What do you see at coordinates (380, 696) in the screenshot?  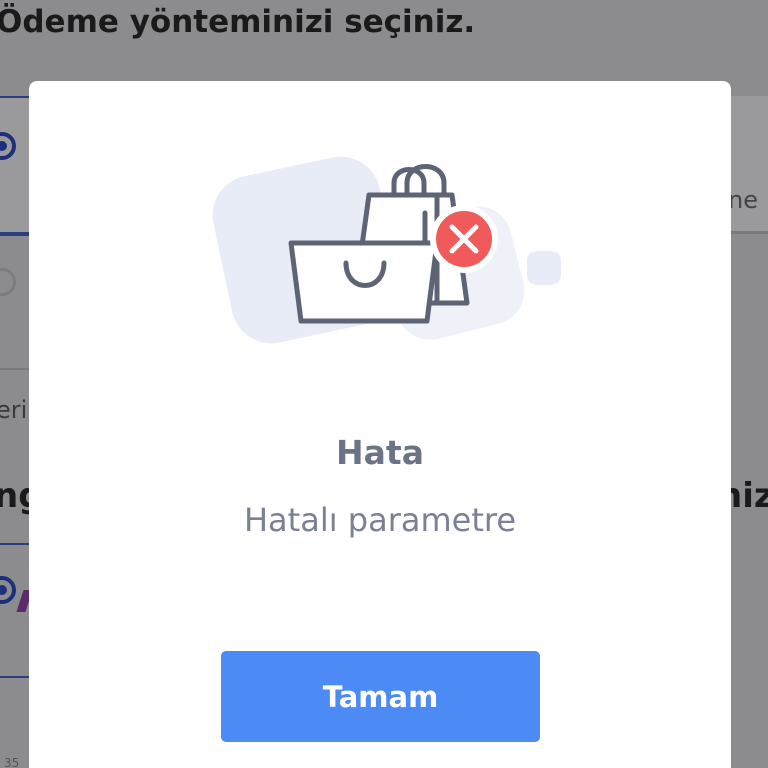 I see `ok-button: Tamam` at bounding box center [380, 696].